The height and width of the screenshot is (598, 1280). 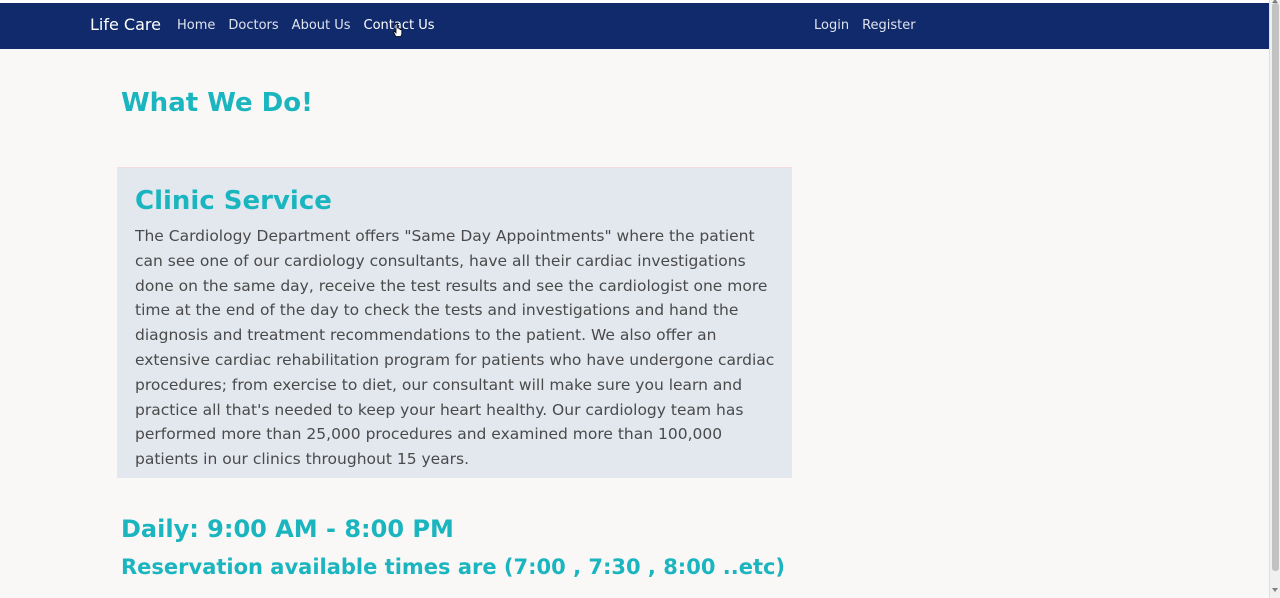 What do you see at coordinates (1275, 590) in the screenshot?
I see `scroll-down-arrow-icon` at bounding box center [1275, 590].